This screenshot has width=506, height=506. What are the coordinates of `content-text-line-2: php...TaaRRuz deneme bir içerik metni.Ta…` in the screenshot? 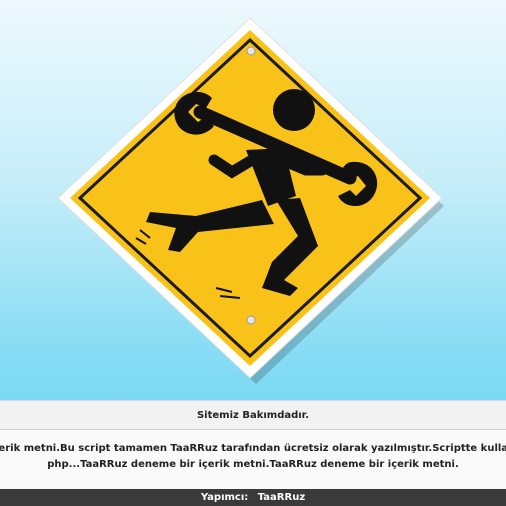 It's located at (253, 464).